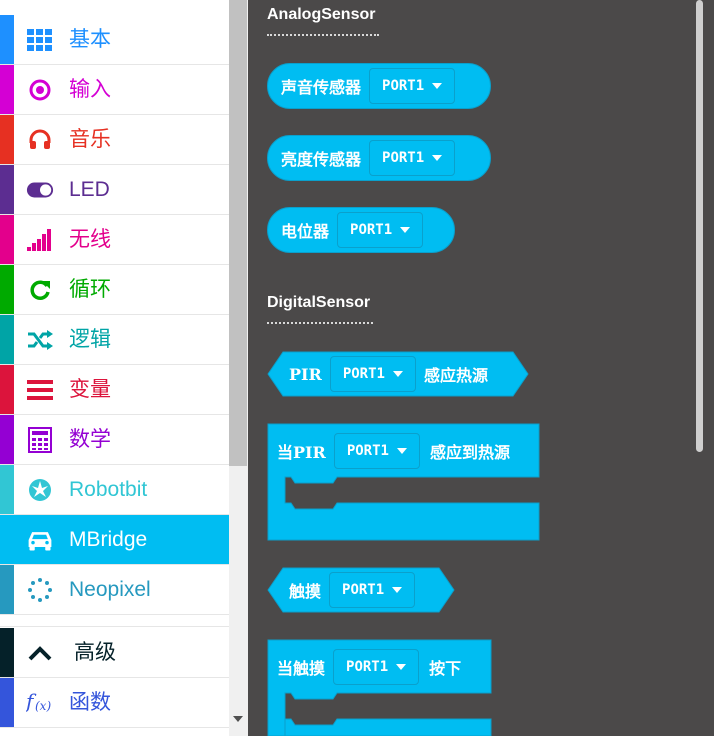 This screenshot has height=736, width=714. I want to click on category-divider, so click(114, 621).